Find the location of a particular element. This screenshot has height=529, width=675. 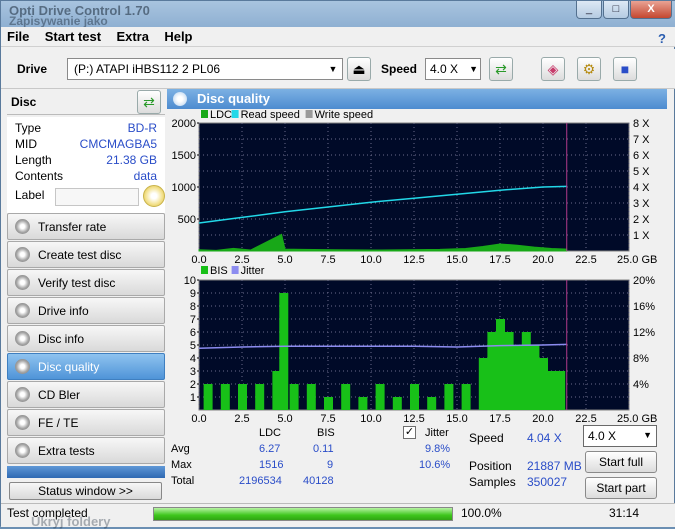

save-icon: ■ is located at coordinates (625, 69).